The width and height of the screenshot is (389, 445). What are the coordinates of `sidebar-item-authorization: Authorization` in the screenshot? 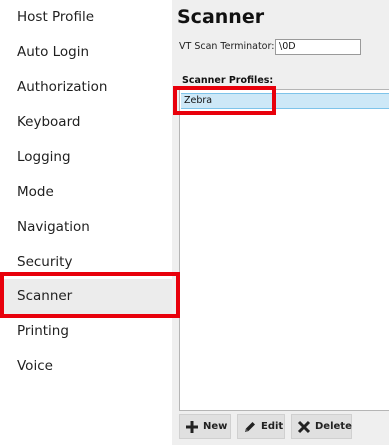 It's located at (86, 87).